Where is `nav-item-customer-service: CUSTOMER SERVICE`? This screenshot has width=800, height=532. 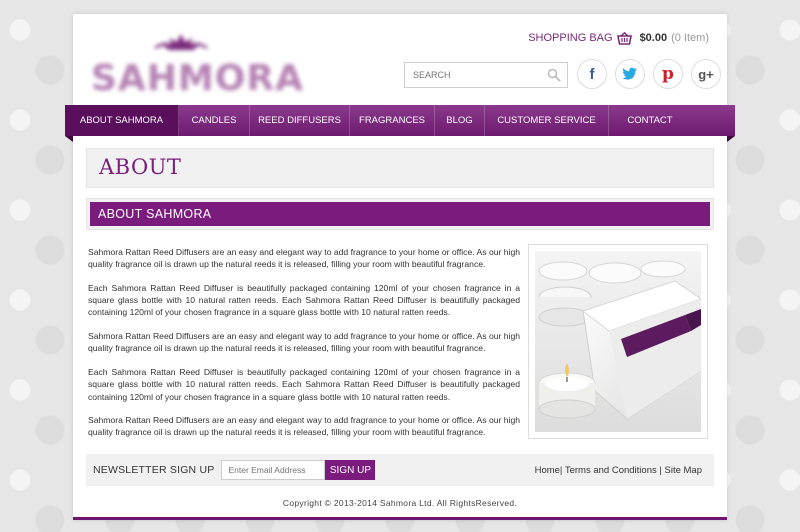 nav-item-customer-service: CUSTOMER SERVICE is located at coordinates (547, 120).